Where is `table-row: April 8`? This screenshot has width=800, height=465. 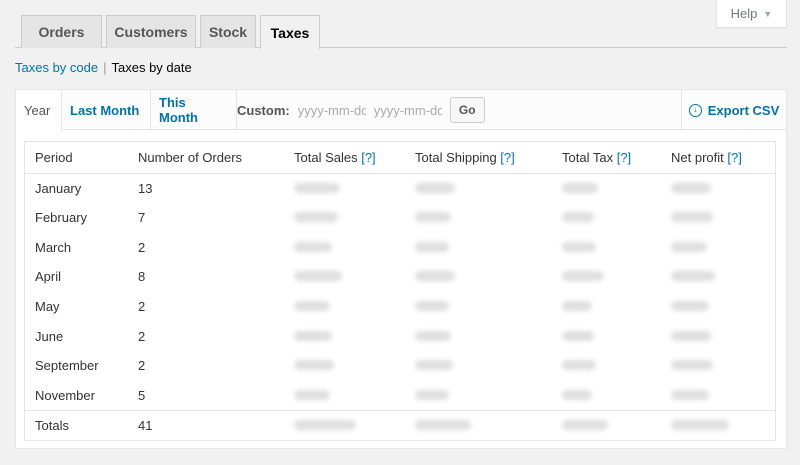
table-row: April 8 is located at coordinates (400, 277).